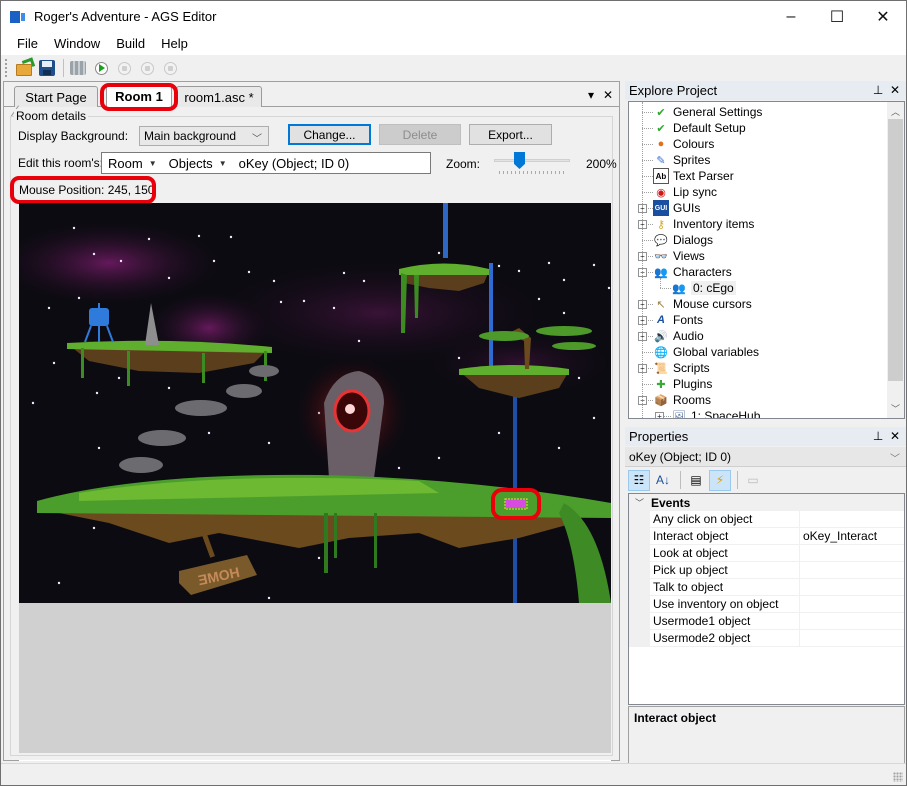 This screenshot has height=786, width=907. Describe the element at coordinates (519, 160) in the screenshot. I see `zoom-thumb` at that location.